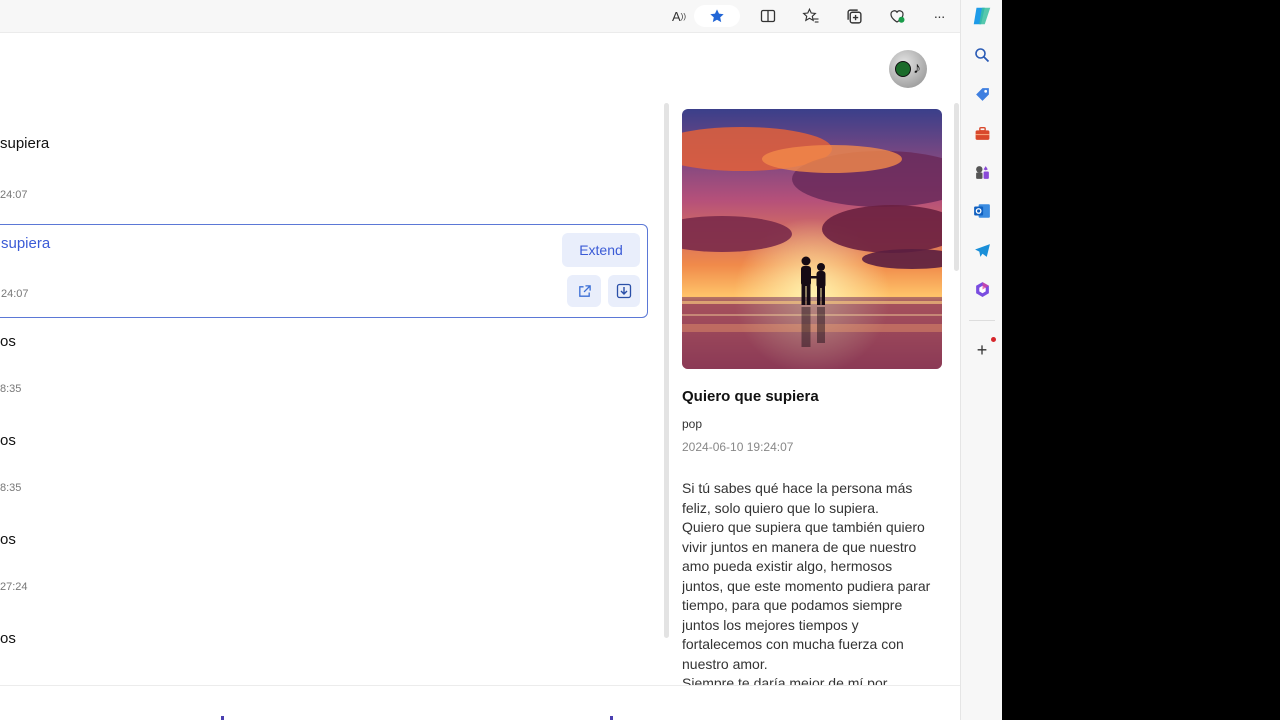  Describe the element at coordinates (854, 16) in the screenshot. I see `collections-icon` at that location.